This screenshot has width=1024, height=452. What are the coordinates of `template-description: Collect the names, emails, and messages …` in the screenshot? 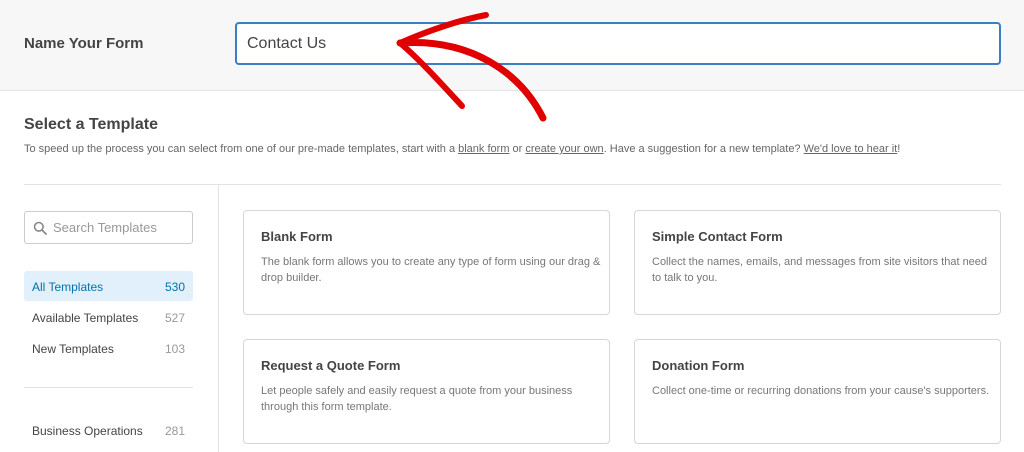 It's located at (820, 270).